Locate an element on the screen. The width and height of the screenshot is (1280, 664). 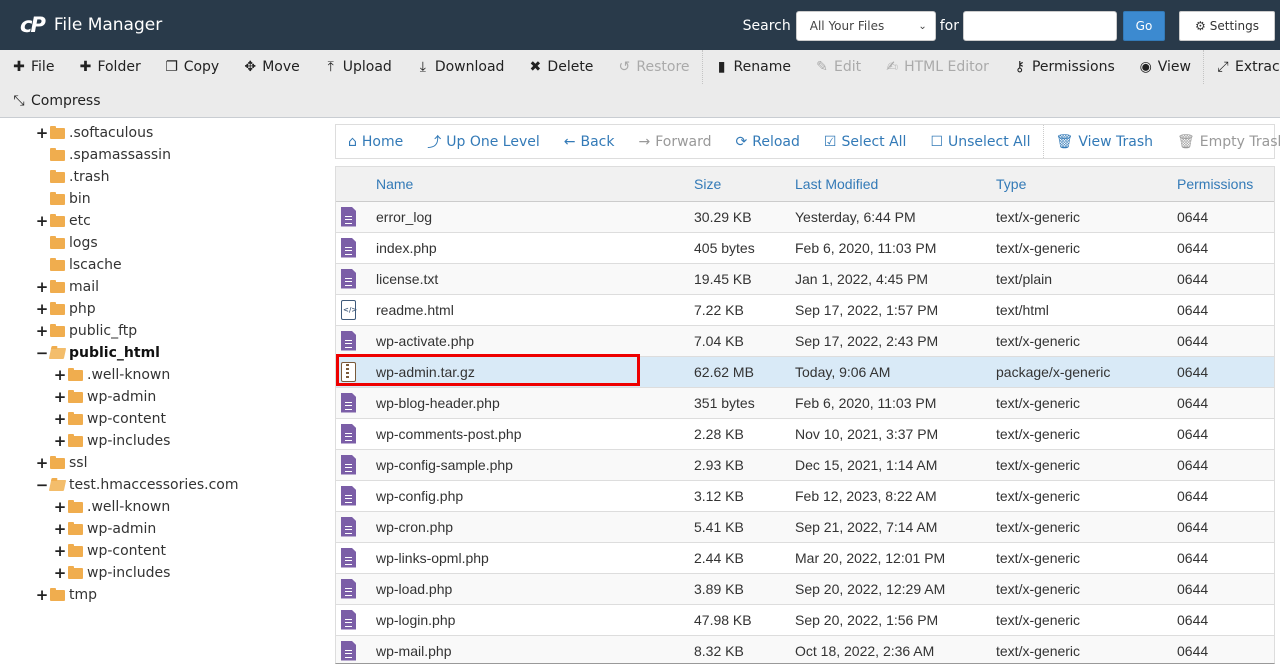
toolbar-folder-button: ✚ Folder is located at coordinates (109, 67).